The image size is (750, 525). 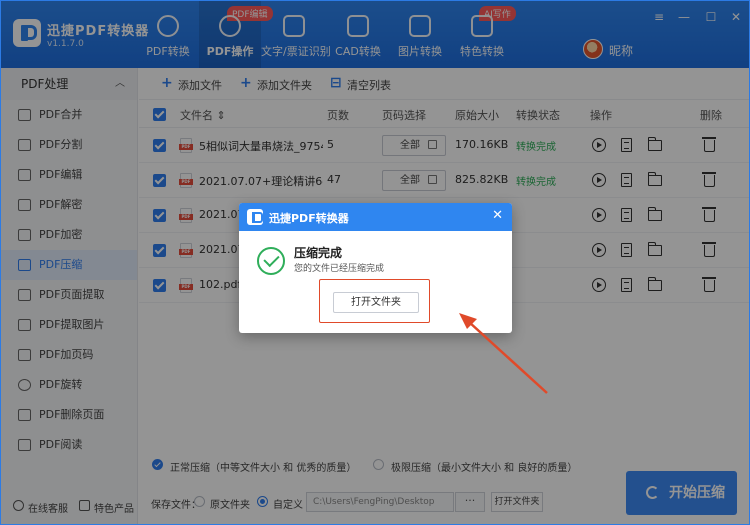 What do you see at coordinates (339, 269) in the screenshot?
I see `dialog-sub-message: 您的文件已经压缩完成` at bounding box center [339, 269].